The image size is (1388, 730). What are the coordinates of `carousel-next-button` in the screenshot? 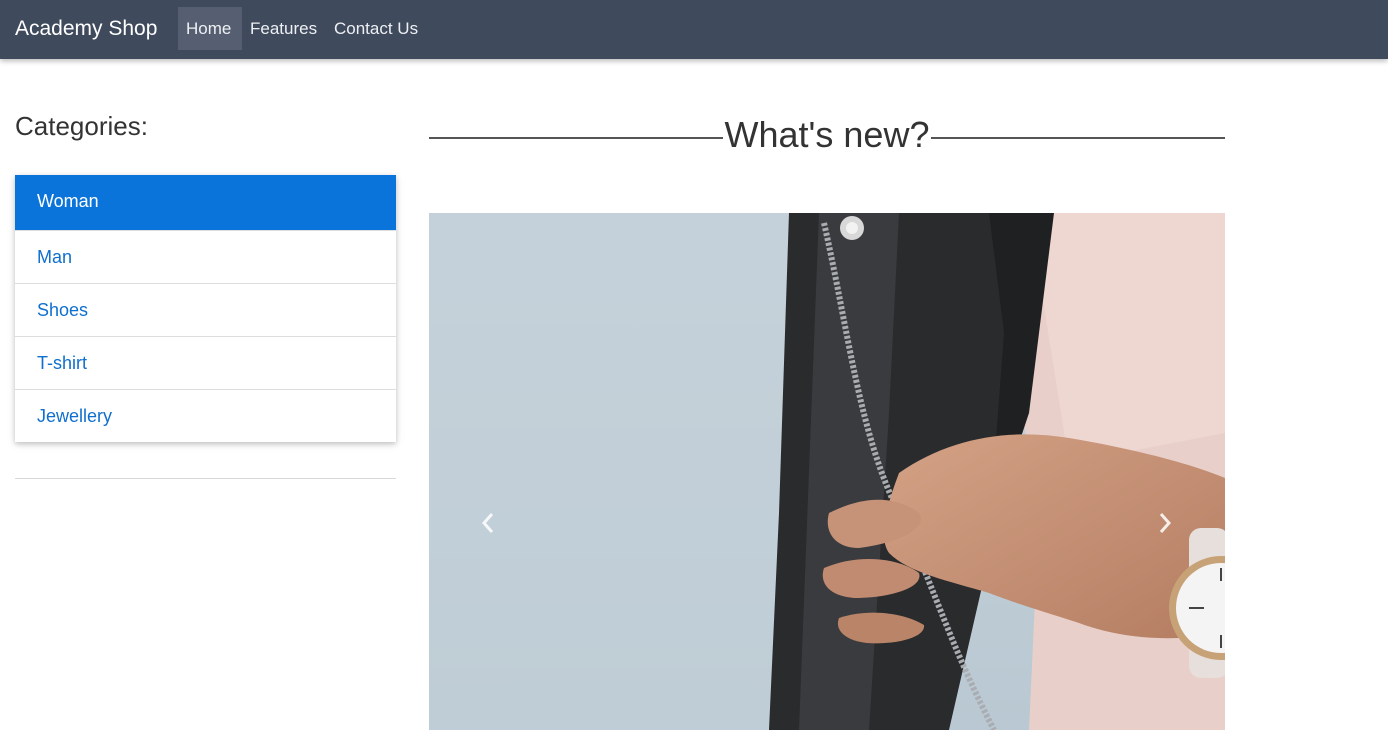 It's located at (1165, 523).